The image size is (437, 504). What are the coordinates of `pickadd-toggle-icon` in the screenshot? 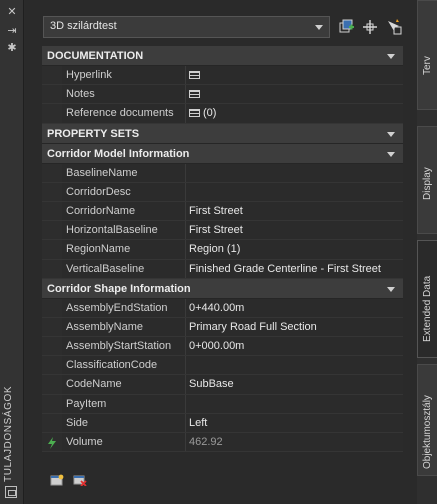 It's located at (394, 27).